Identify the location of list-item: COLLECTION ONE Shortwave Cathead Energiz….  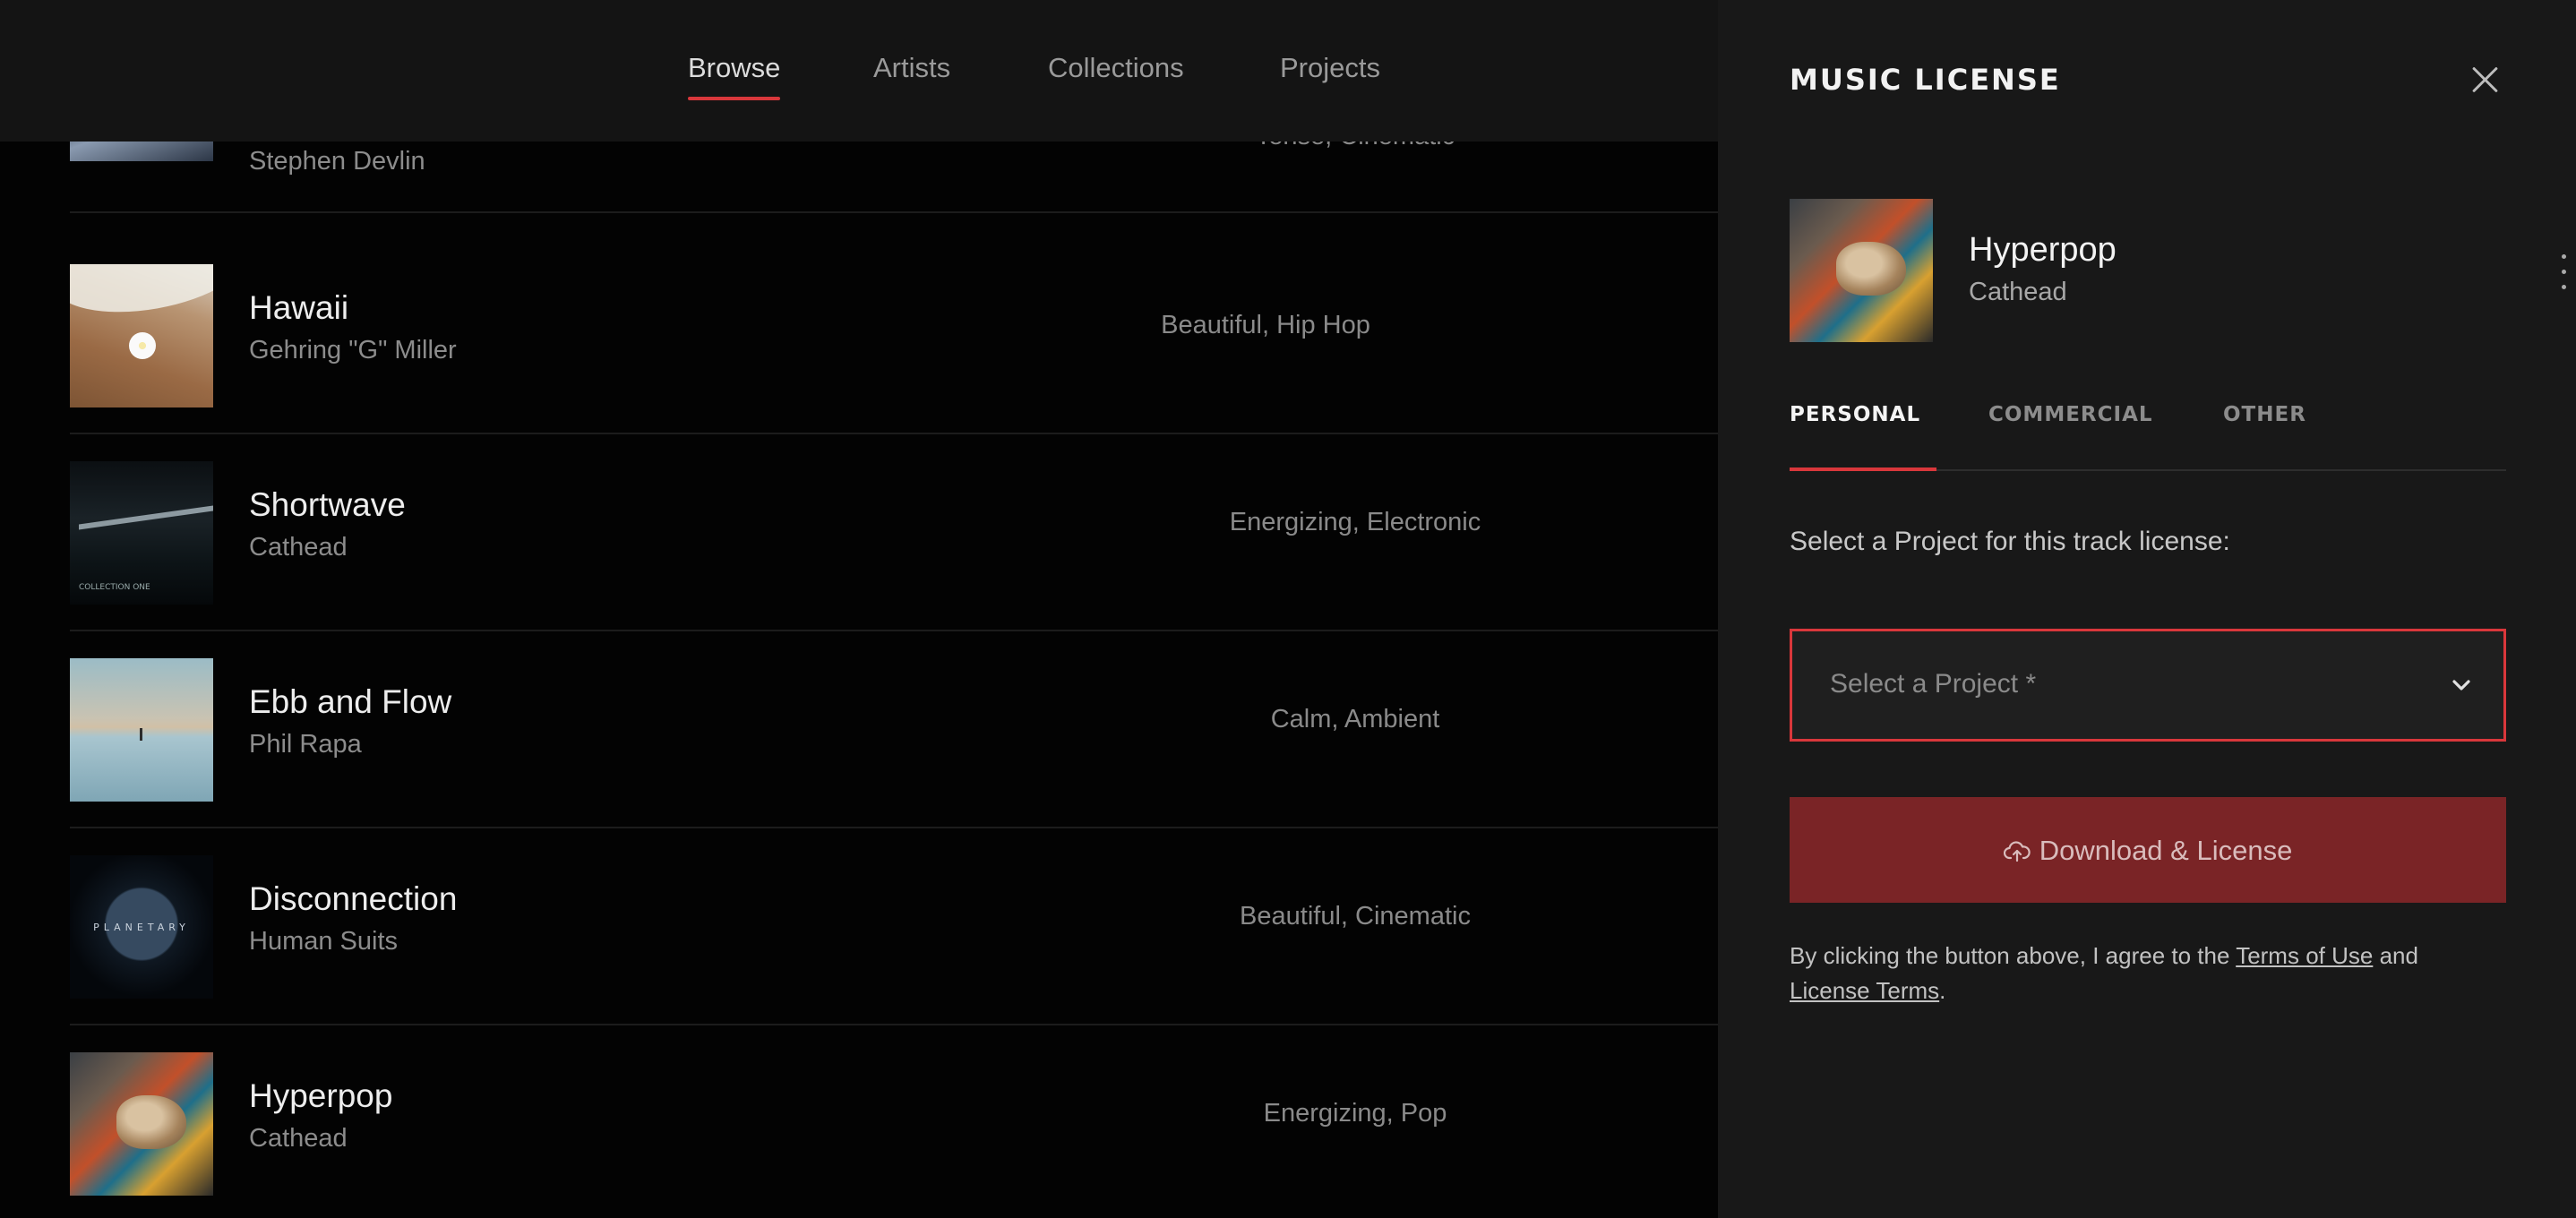
(894, 532).